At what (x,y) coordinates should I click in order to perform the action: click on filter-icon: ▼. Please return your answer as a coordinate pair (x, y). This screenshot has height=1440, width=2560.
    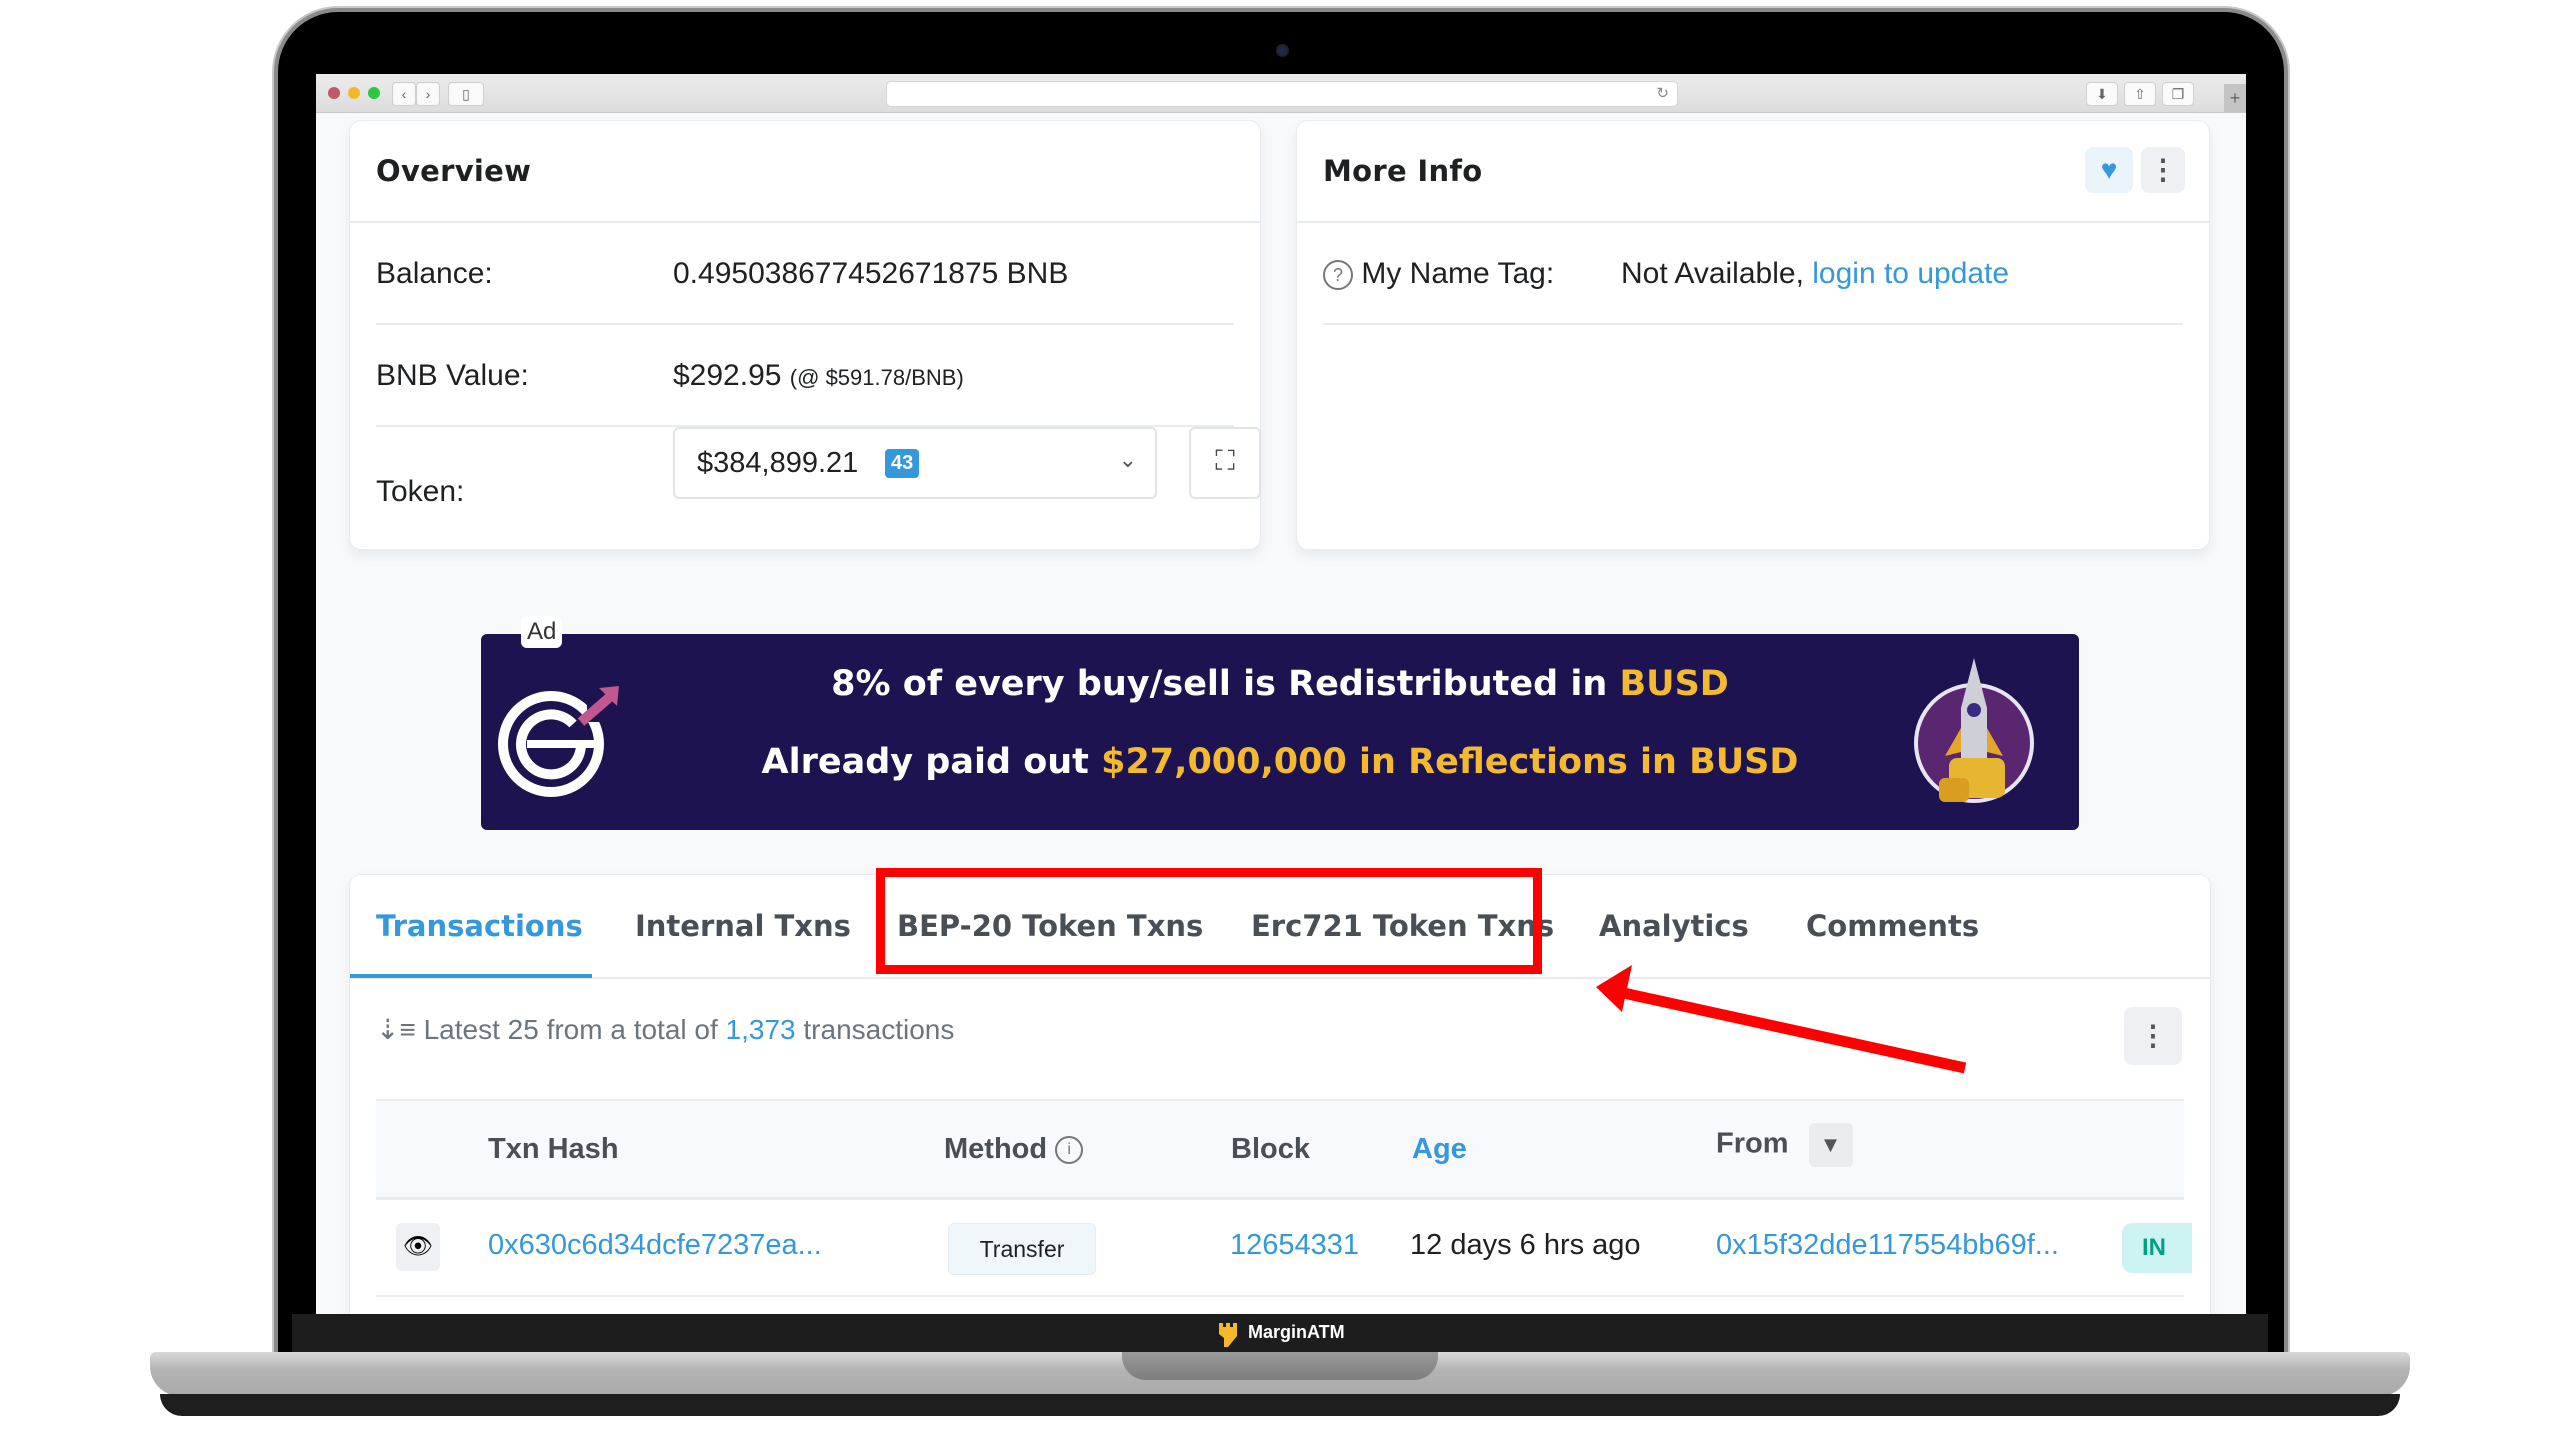
    Looking at the image, I should click on (1830, 1145).